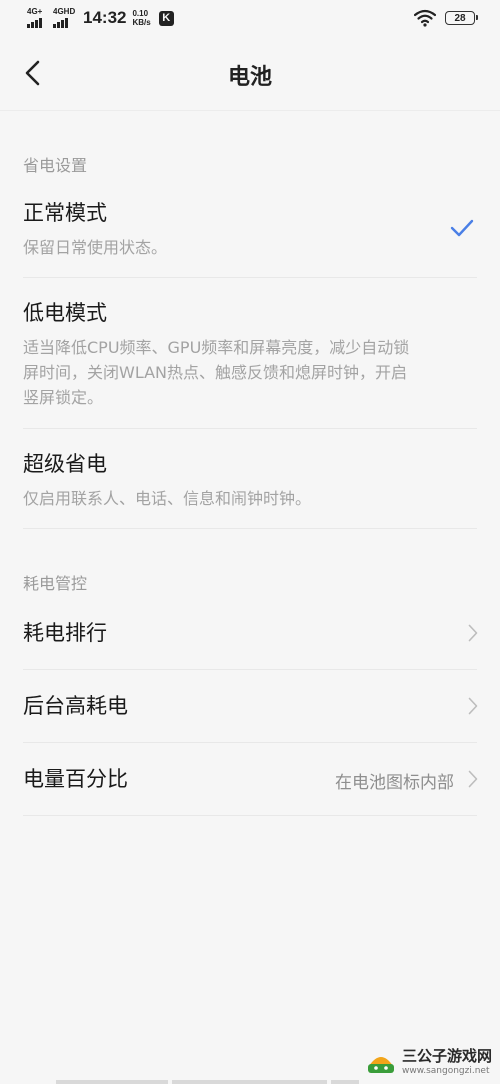 The height and width of the screenshot is (1084, 500). I want to click on mode-normal-desc: 保留日常使用状态。, so click(95, 247).